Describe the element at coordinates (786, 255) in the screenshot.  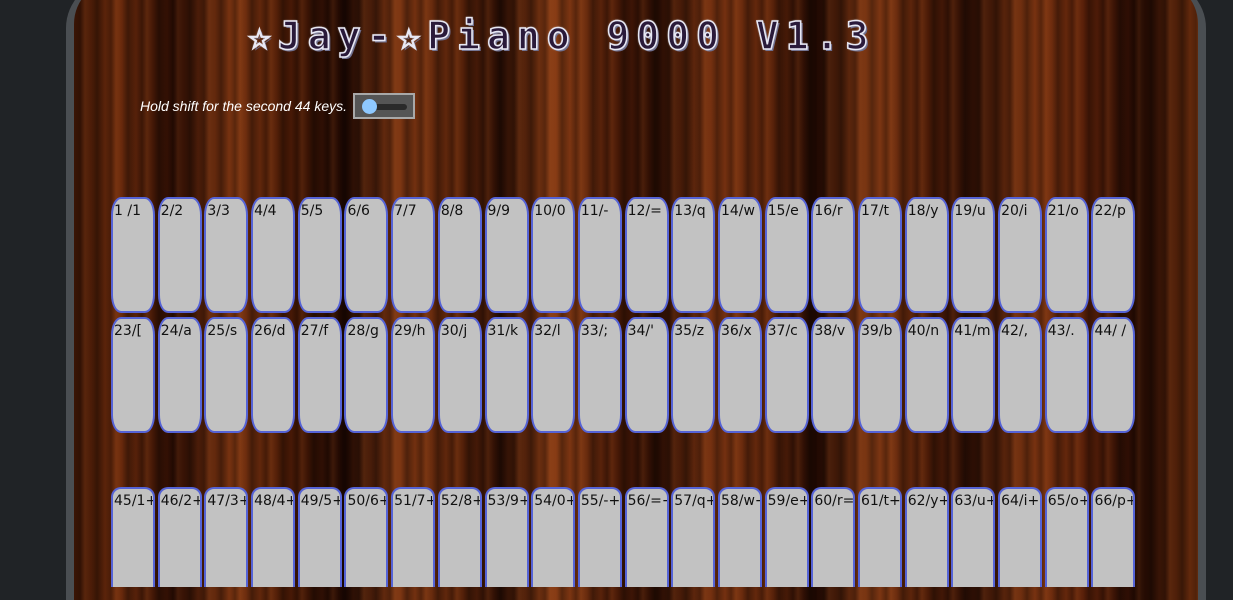
I see `piano-key: 15/e` at that location.